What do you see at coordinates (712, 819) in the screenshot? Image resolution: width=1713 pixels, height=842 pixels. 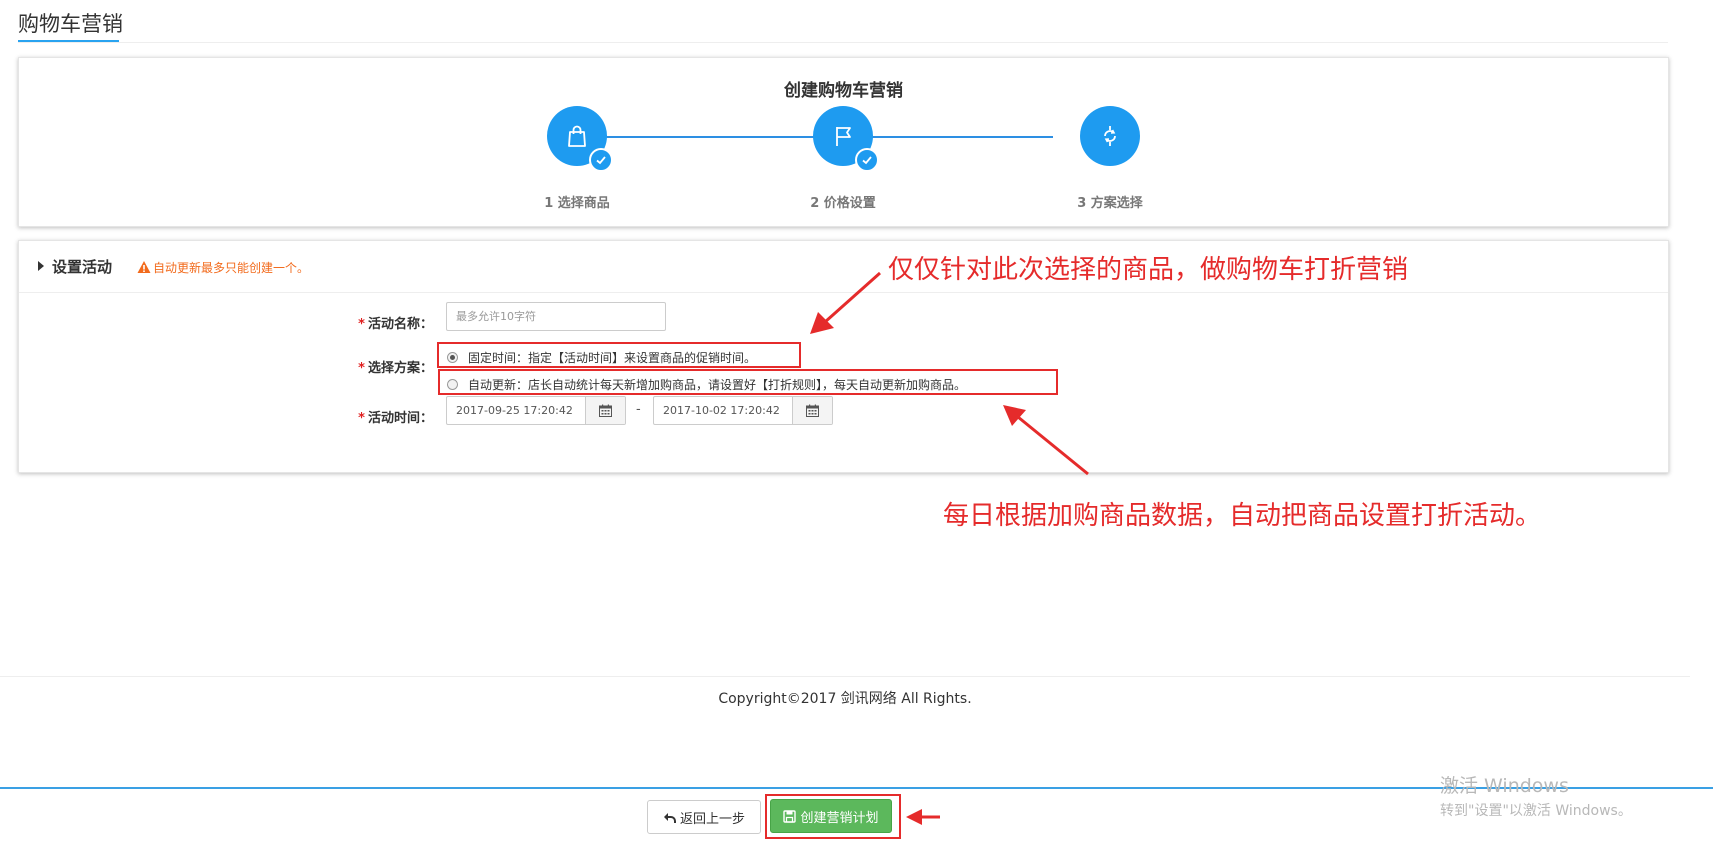 I see `back-button-label: 返回上一步` at bounding box center [712, 819].